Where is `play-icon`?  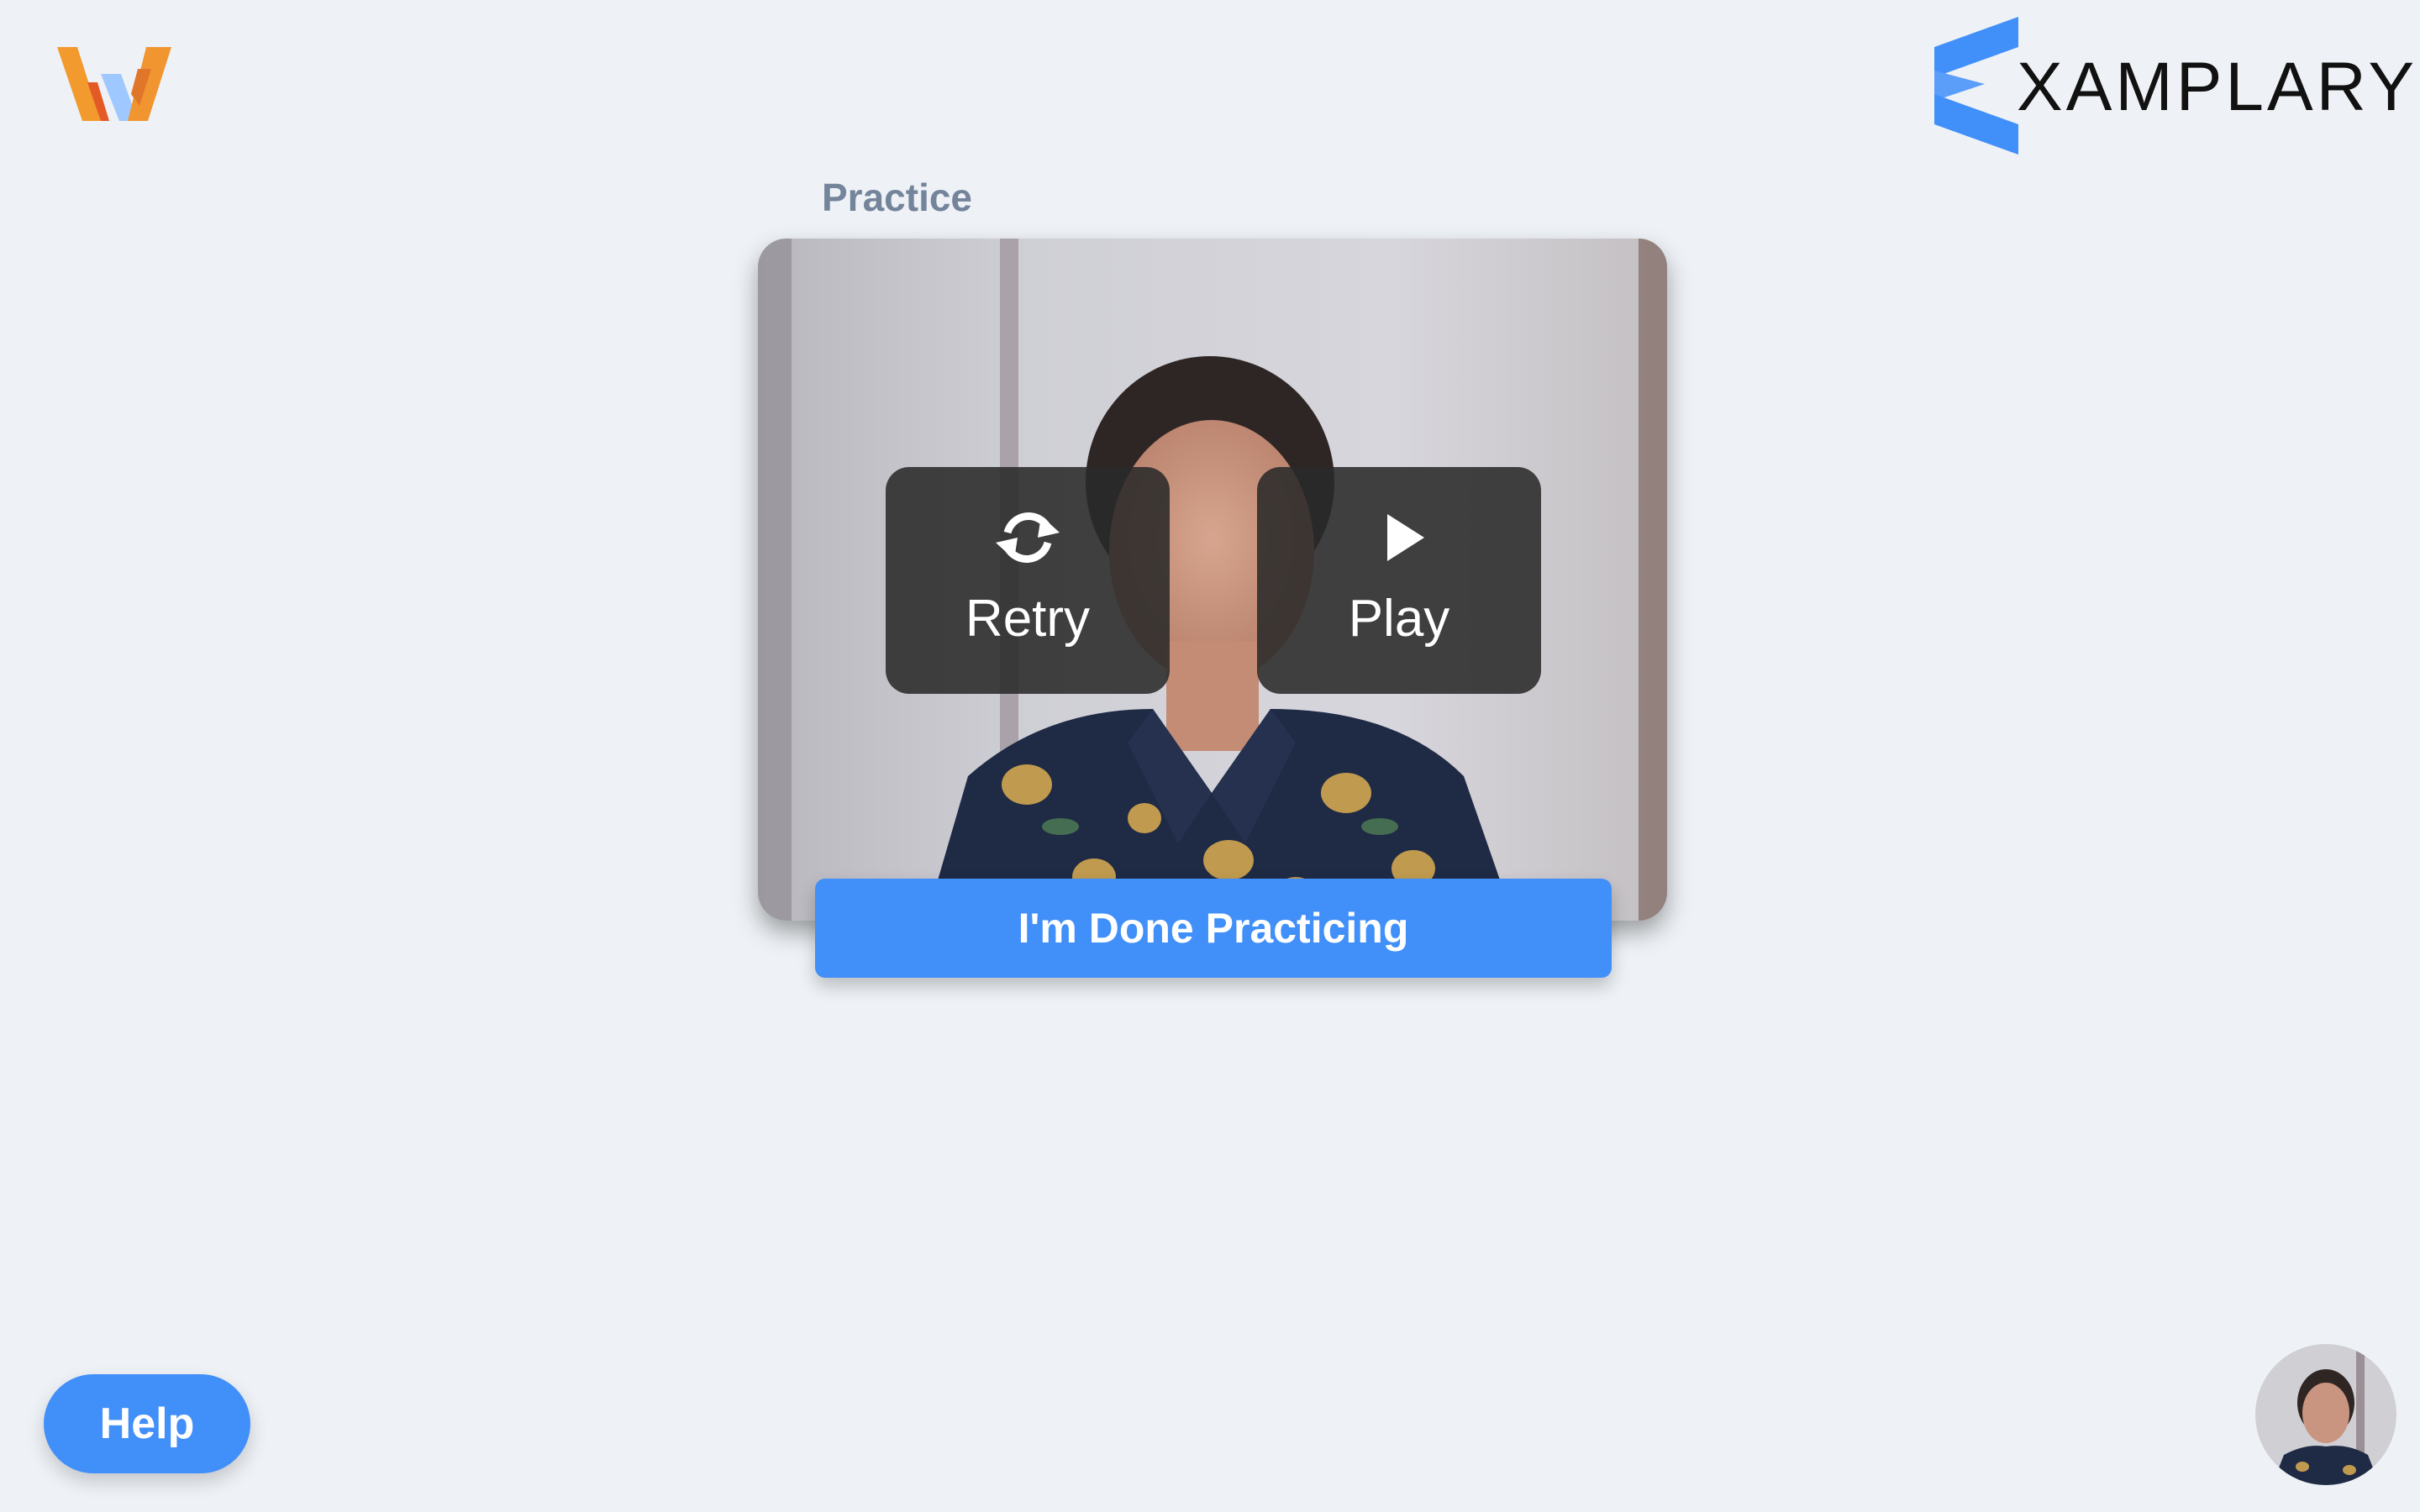
play-icon is located at coordinates (1399, 537).